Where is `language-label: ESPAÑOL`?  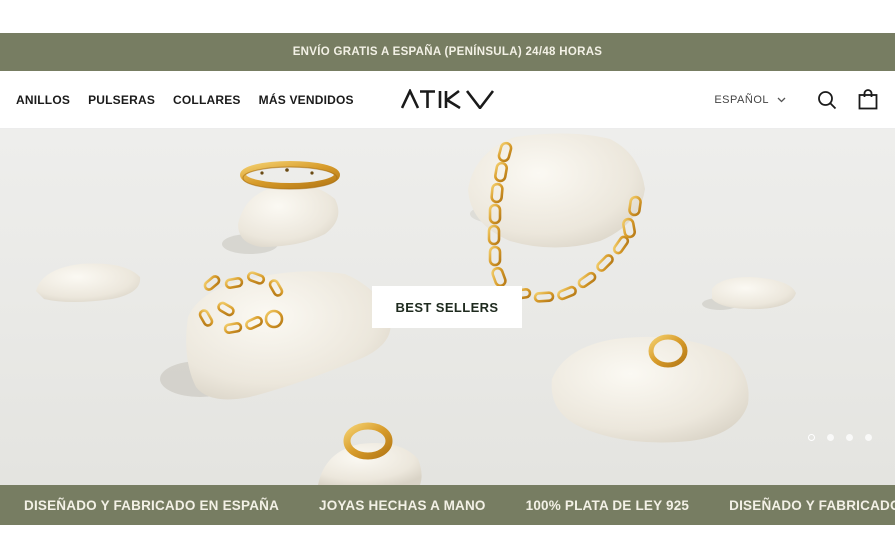 language-label: ESPAÑOL is located at coordinates (741, 99).